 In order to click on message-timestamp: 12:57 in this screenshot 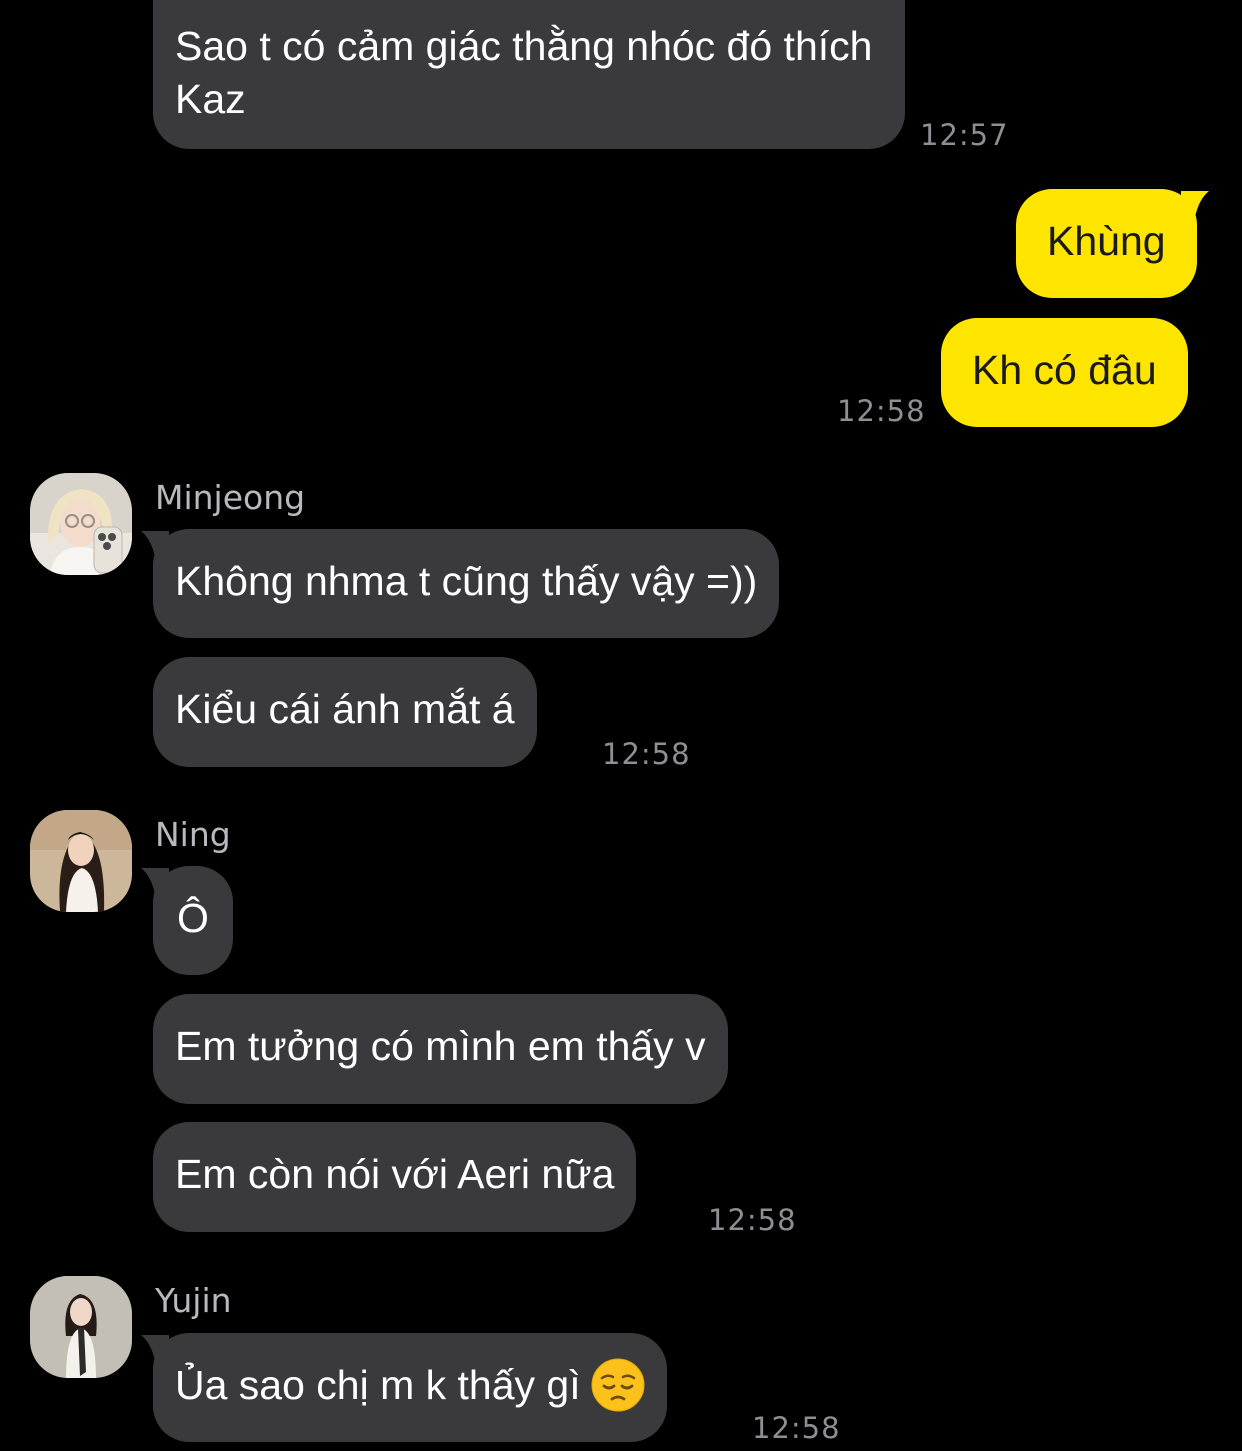, I will do `click(964, 135)`.